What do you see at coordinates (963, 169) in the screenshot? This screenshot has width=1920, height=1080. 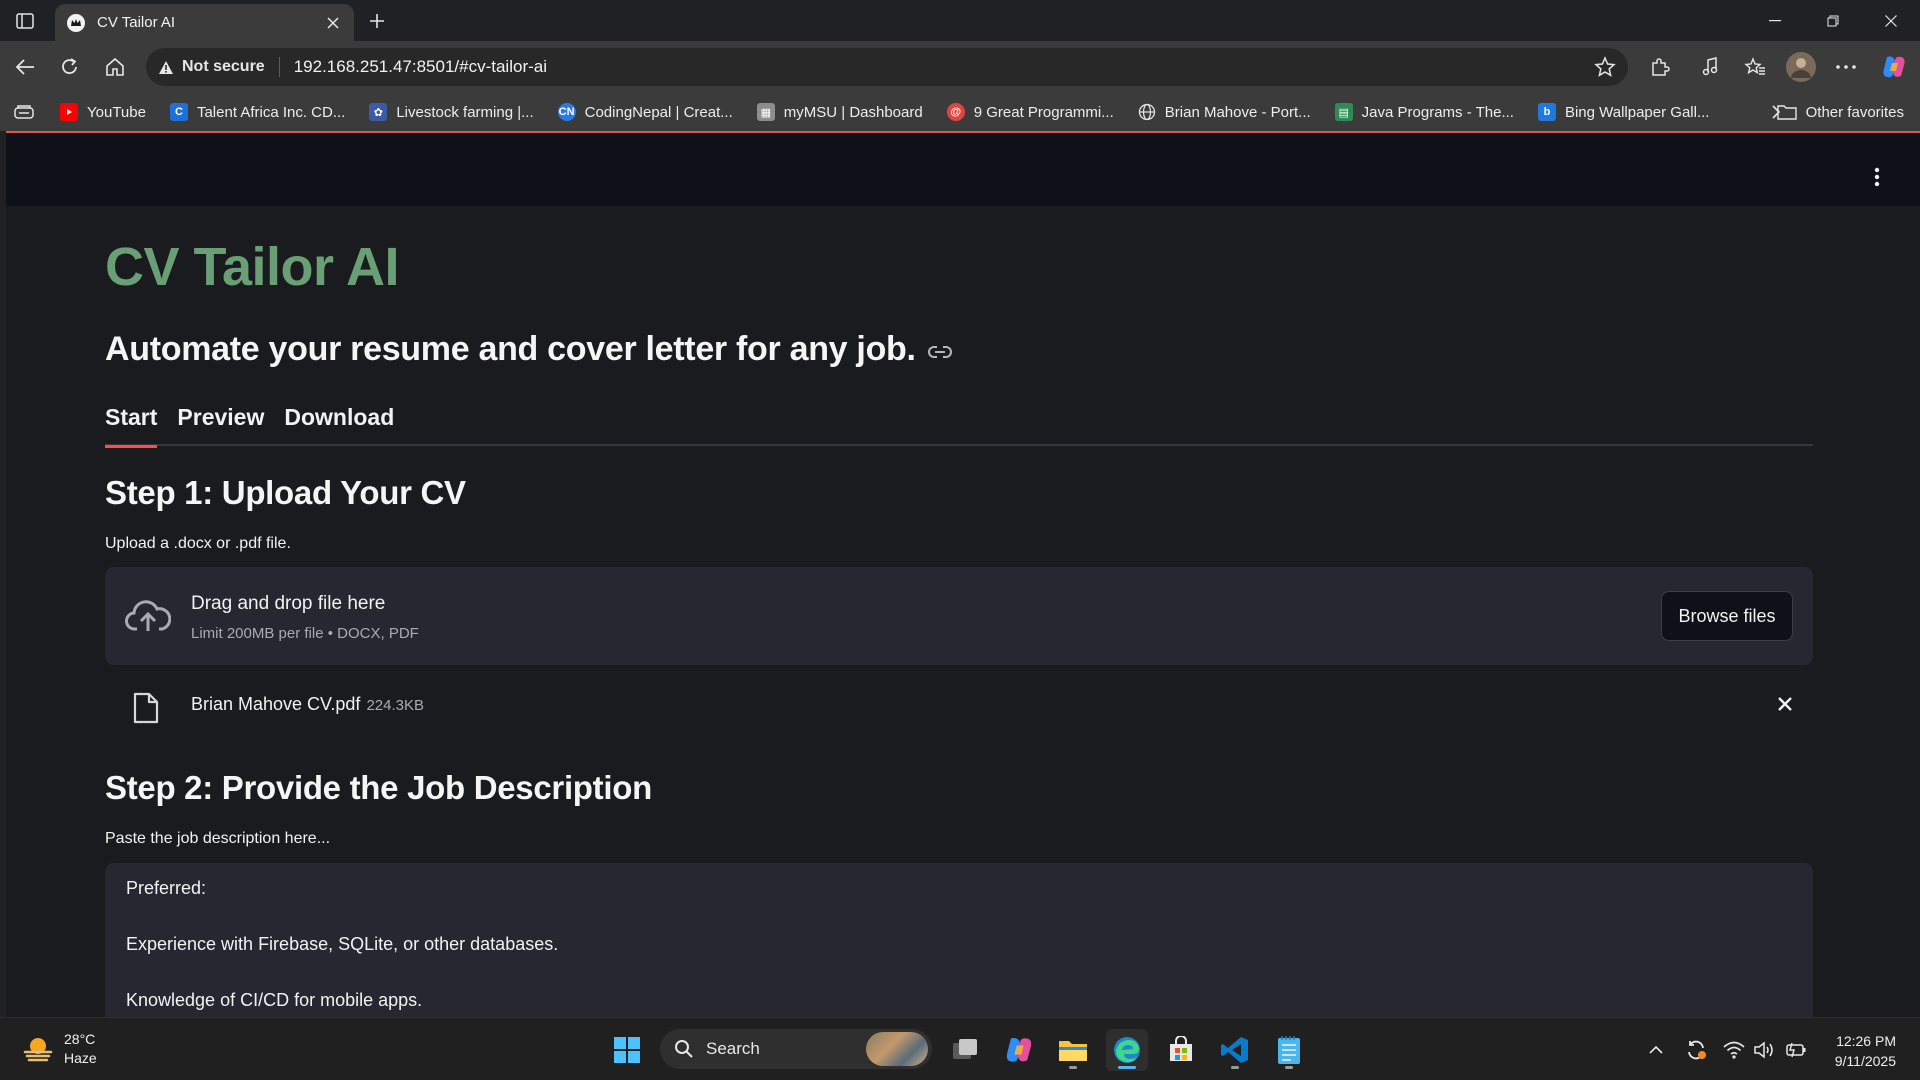 I see `app-header` at bounding box center [963, 169].